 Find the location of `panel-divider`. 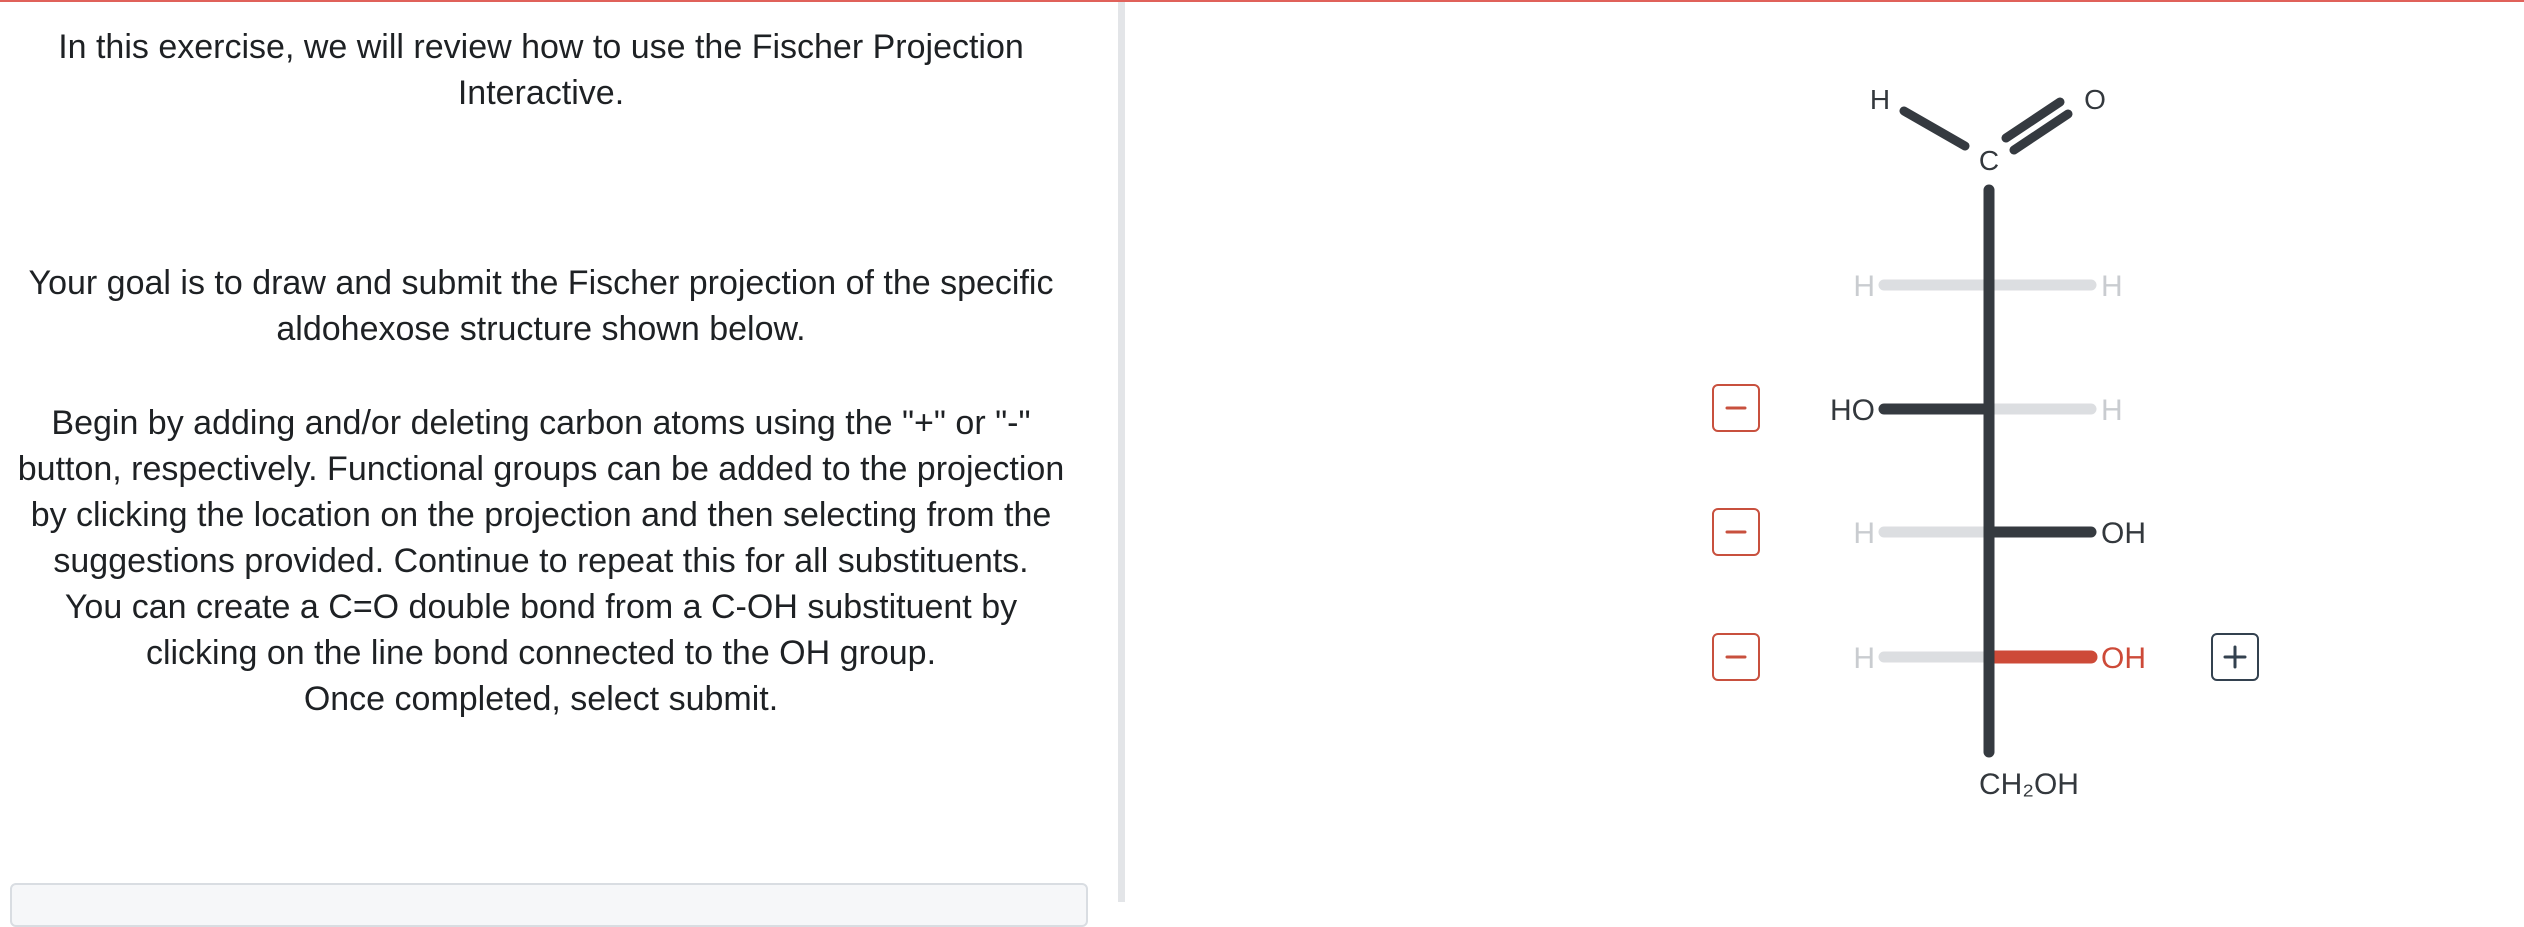

panel-divider is located at coordinates (1121, 452).